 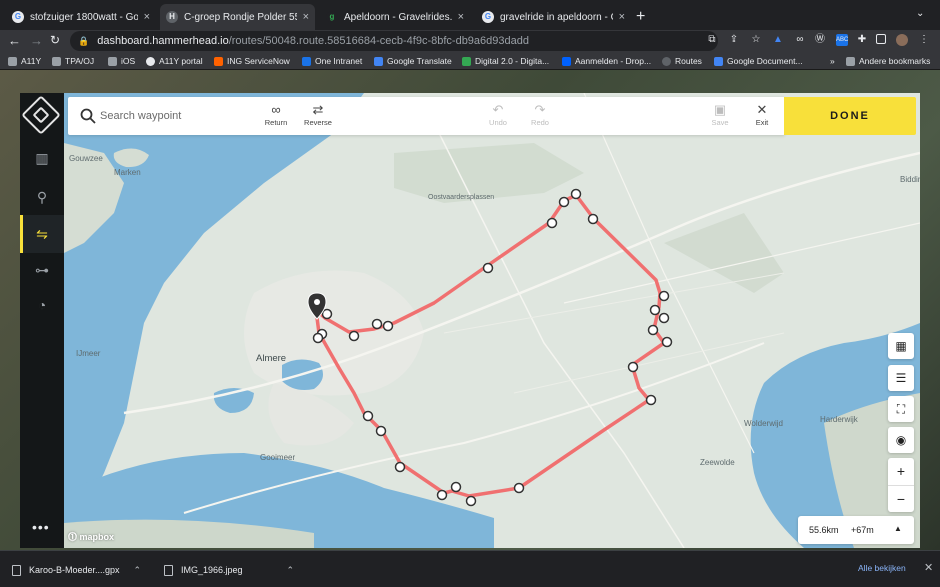 I want to click on bookmark-folder: A11Y, so click(x=24, y=61).